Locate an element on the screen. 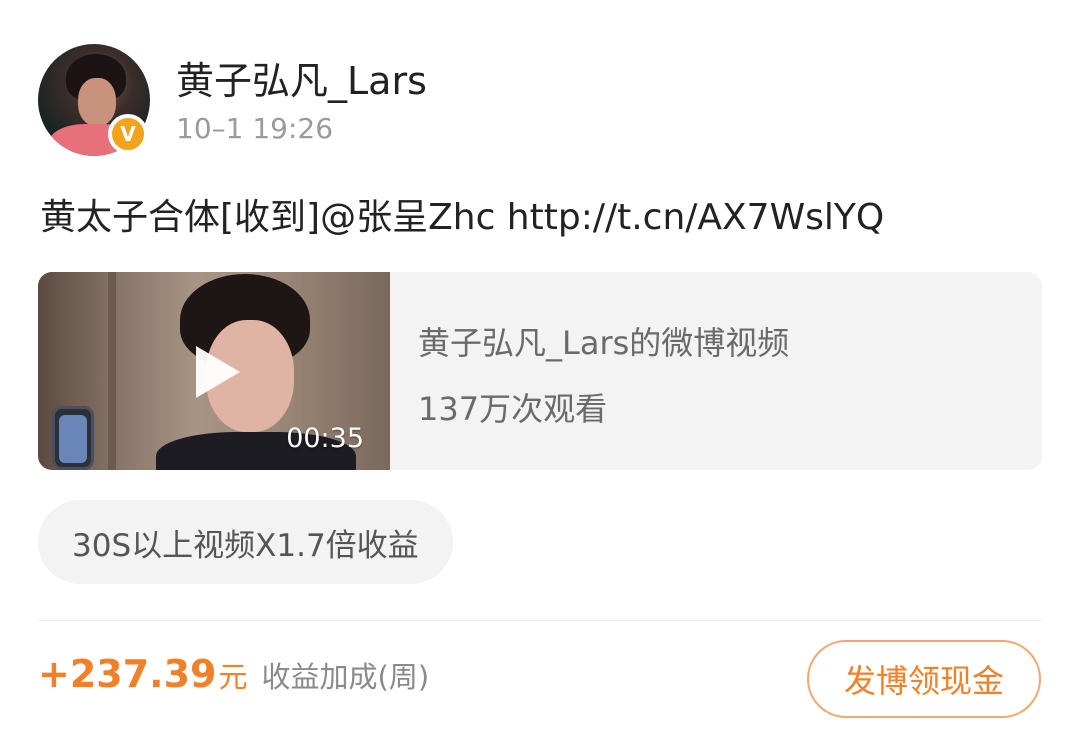 The image size is (1080, 736). thumbnail-phone is located at coordinates (73, 438).